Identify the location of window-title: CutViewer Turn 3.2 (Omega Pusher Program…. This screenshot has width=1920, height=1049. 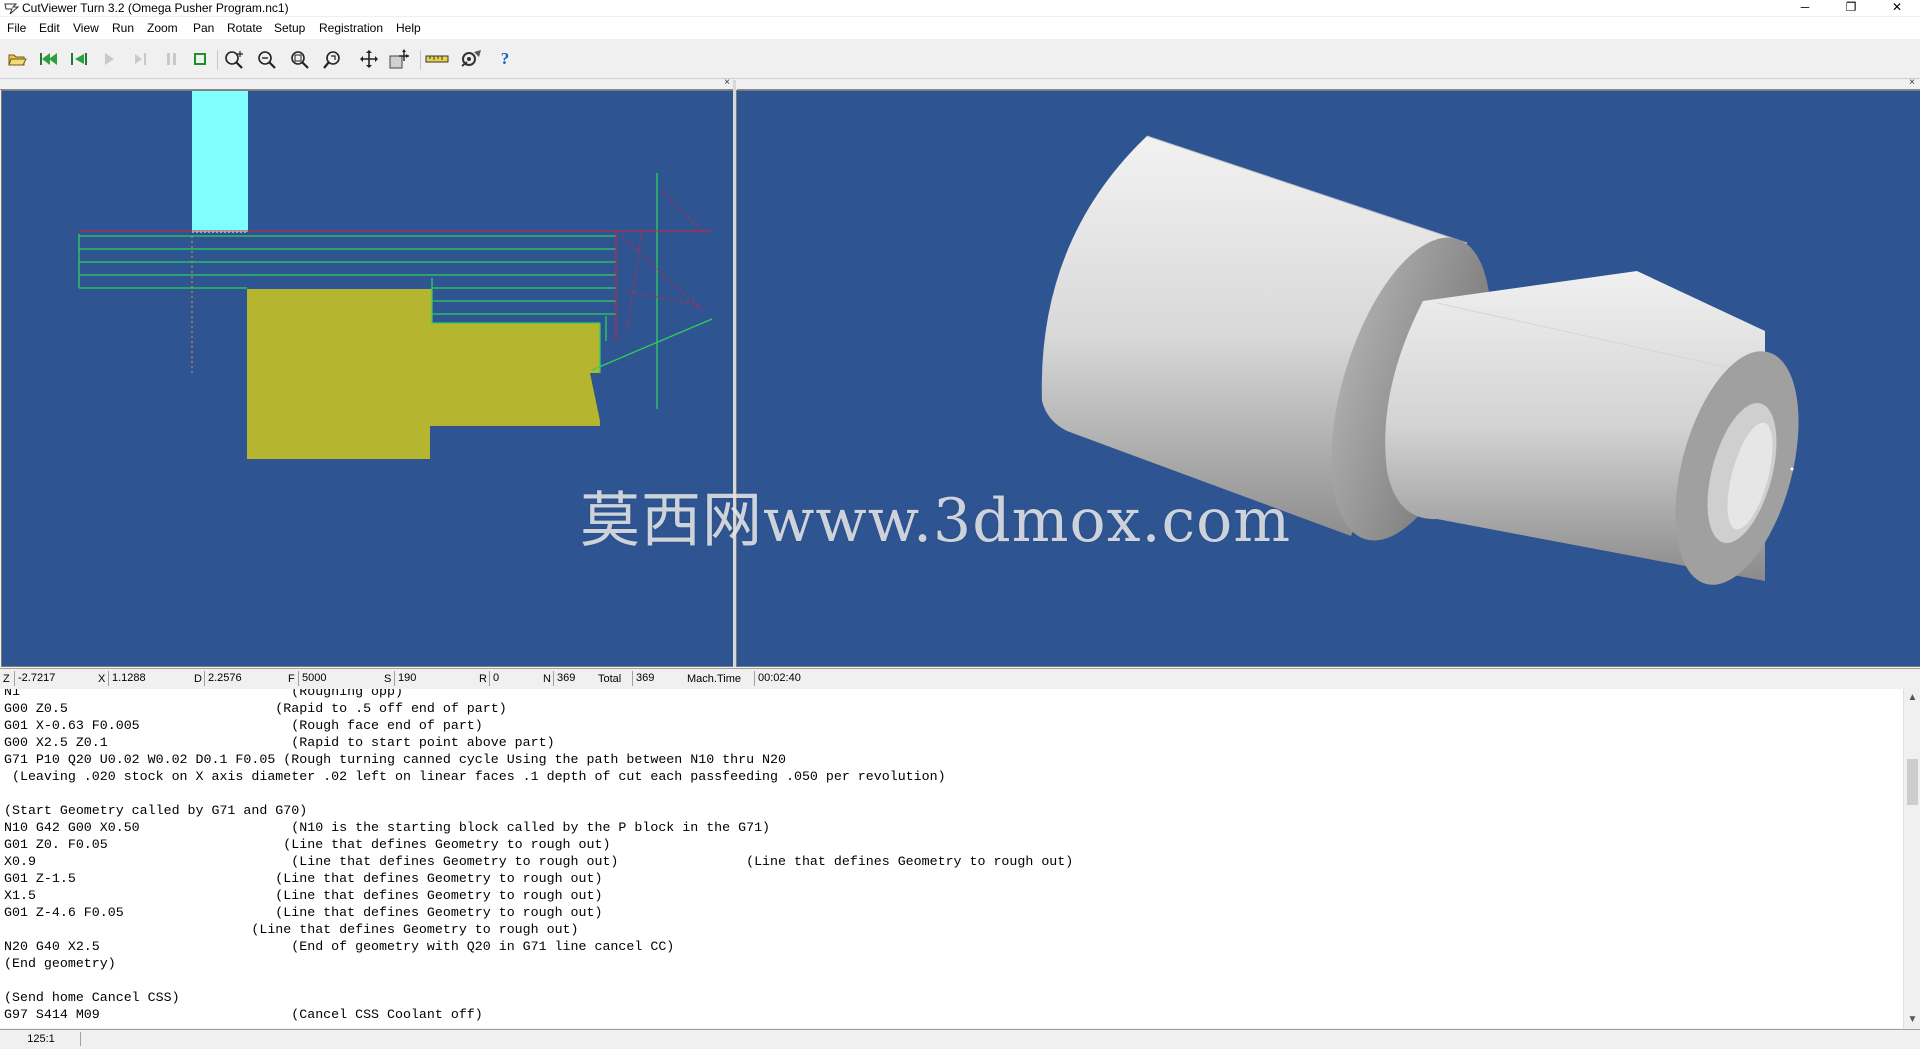
(155, 8).